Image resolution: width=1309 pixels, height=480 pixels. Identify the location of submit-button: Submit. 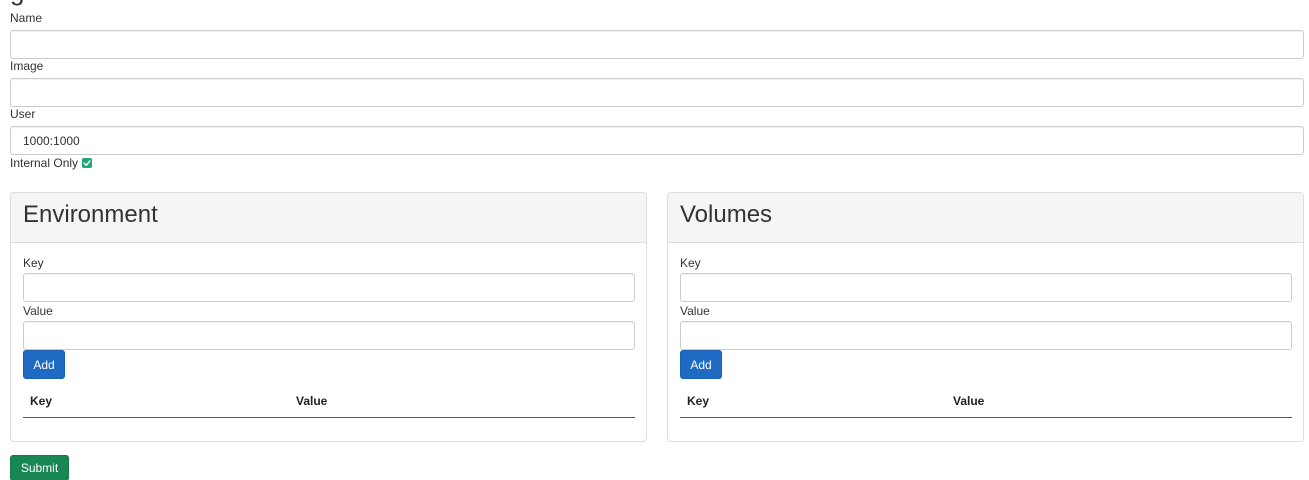
(39, 467).